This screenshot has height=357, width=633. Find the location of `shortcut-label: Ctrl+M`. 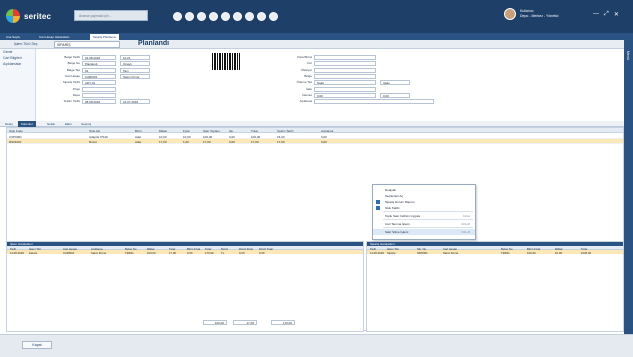

shortcut-label: Ctrl+M is located at coordinates (465, 224).